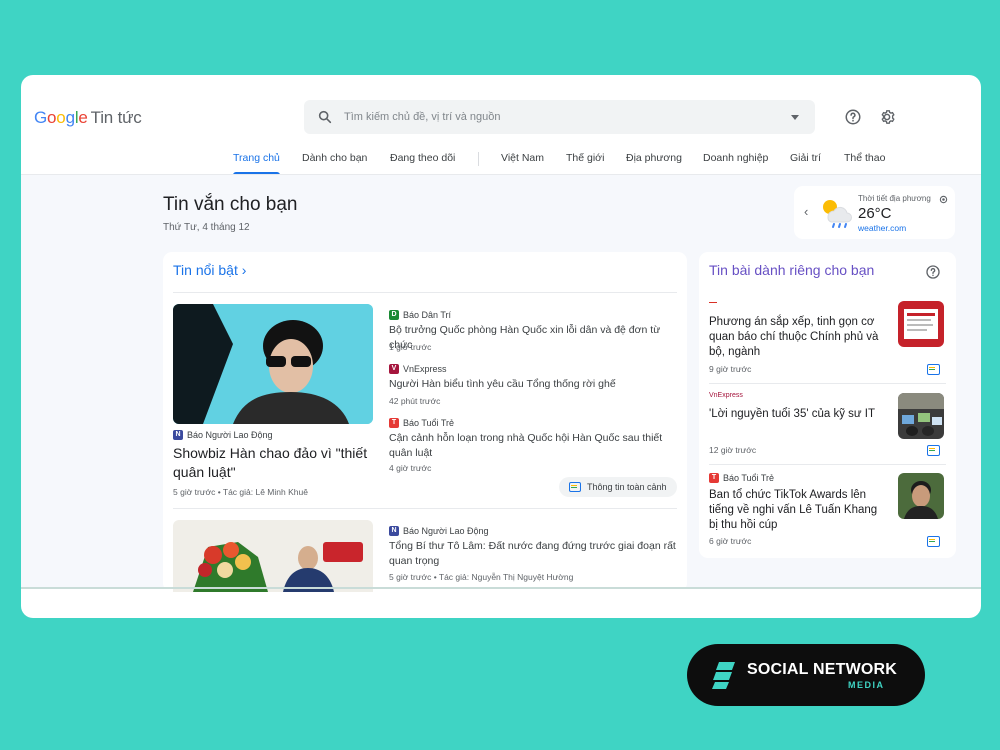  What do you see at coordinates (726, 395) in the screenshot?
I see `for-you-source-2: VnExpress` at bounding box center [726, 395].